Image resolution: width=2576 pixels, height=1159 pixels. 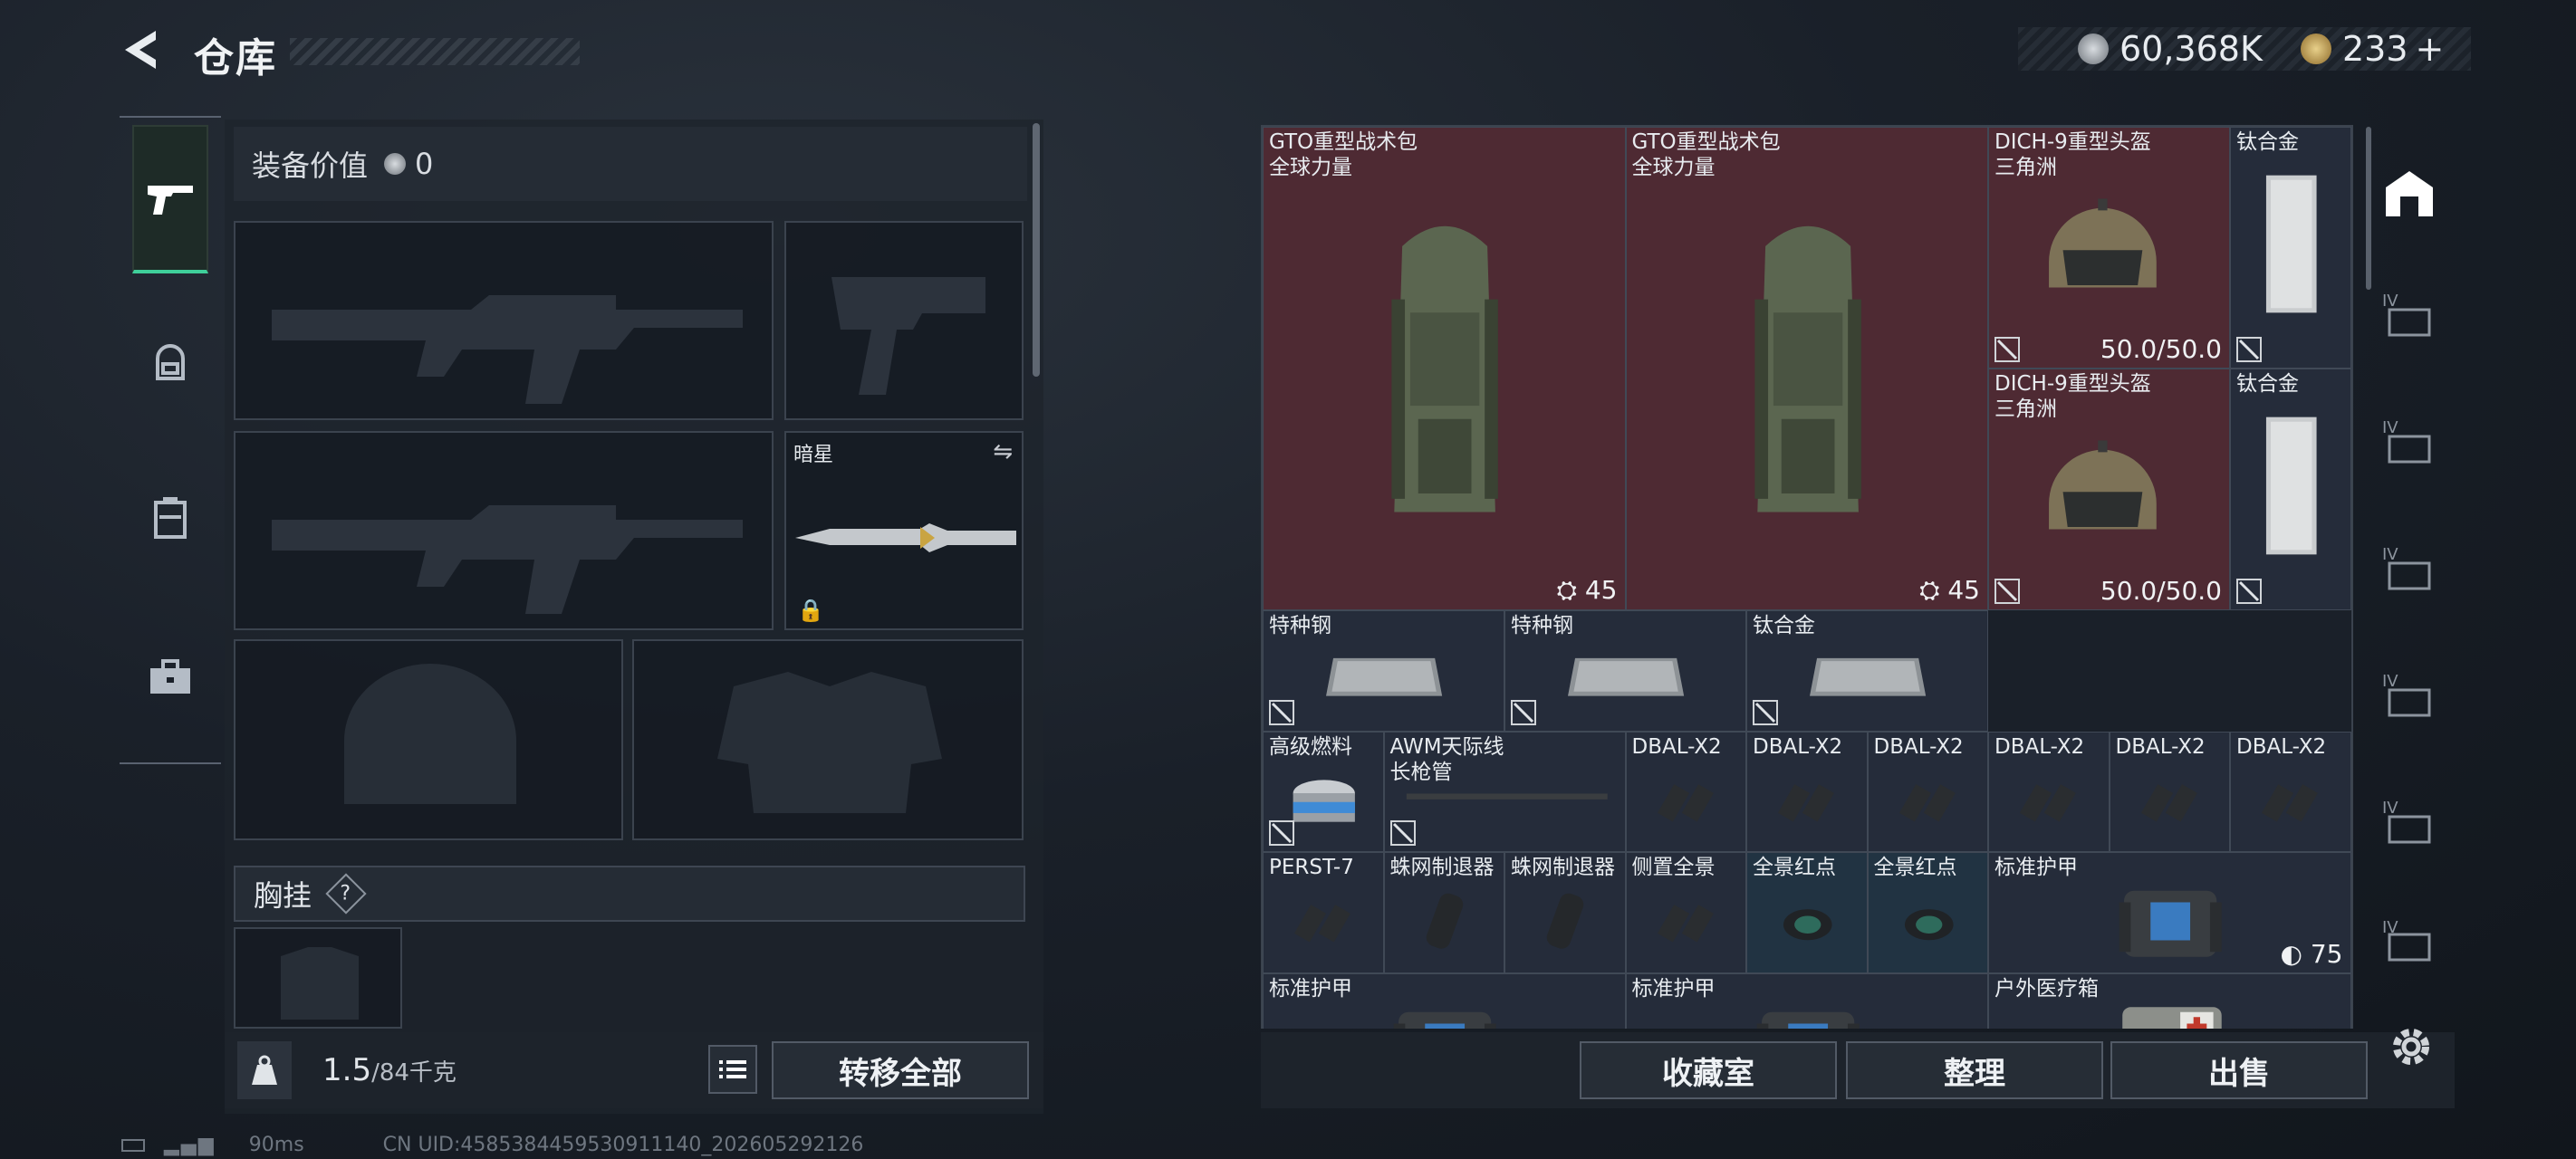 I want to click on warehouse-item: 侧置全景, so click(x=1685, y=913).